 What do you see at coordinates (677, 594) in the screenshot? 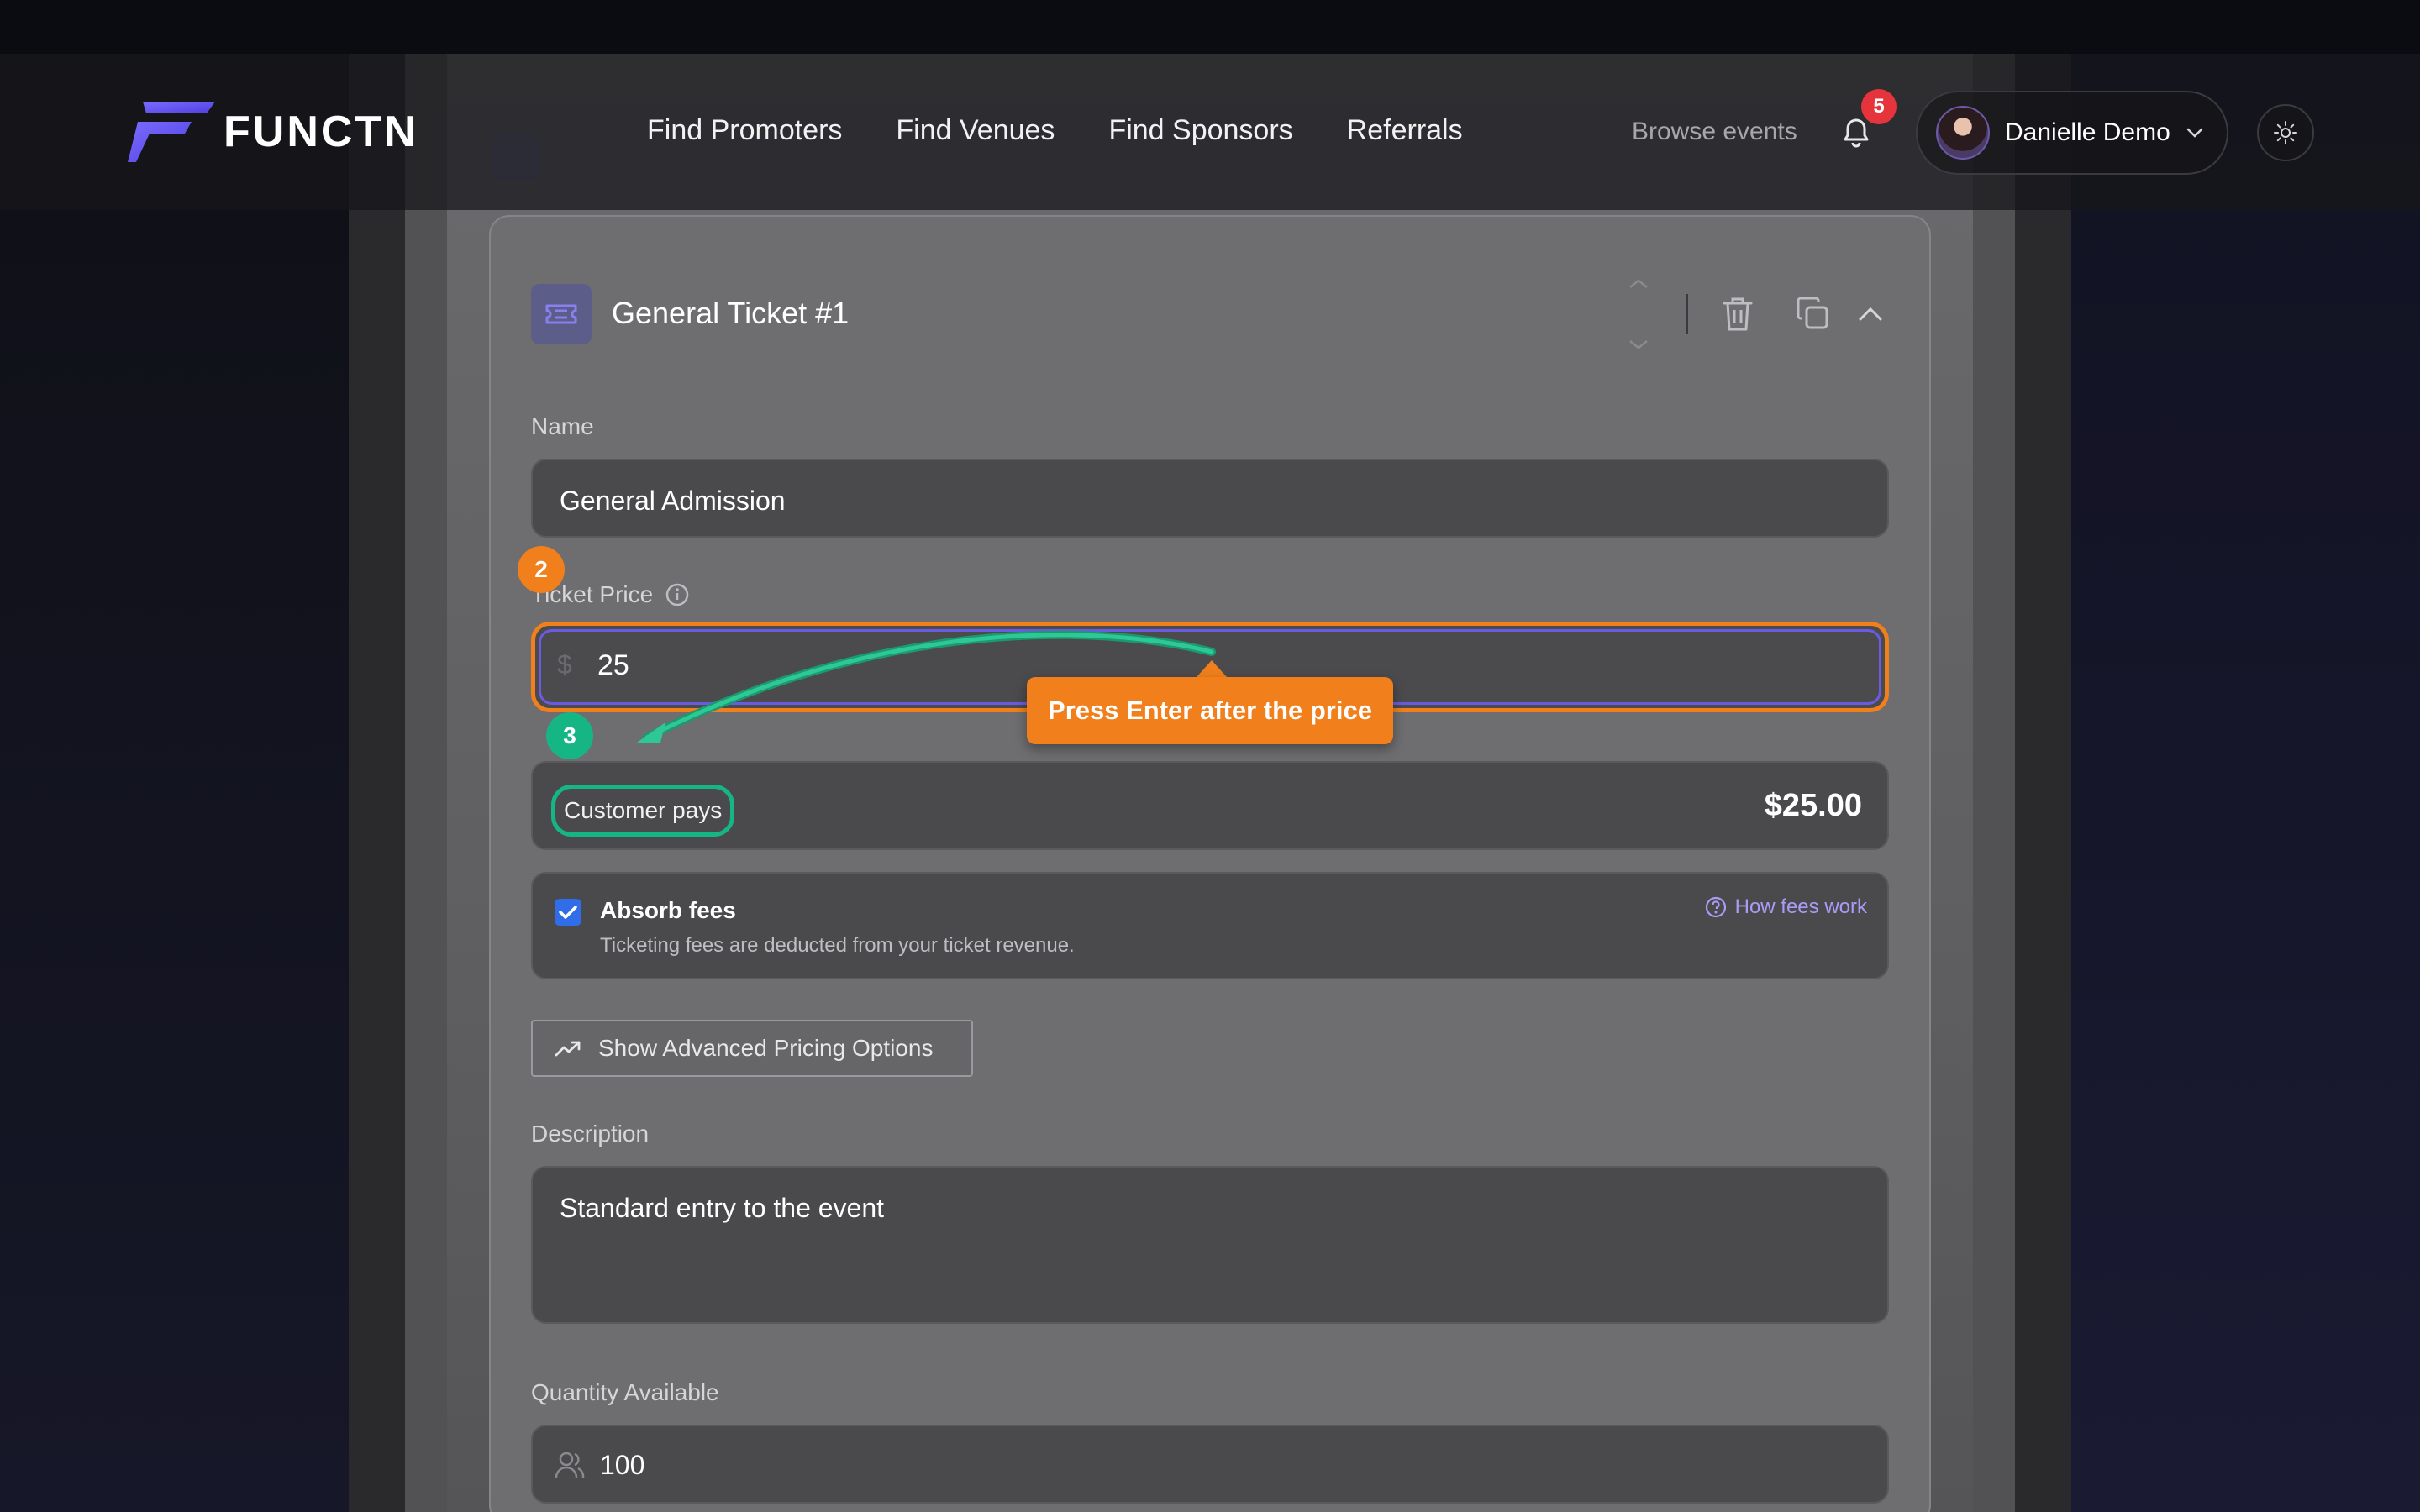
I see `info-icon` at bounding box center [677, 594].